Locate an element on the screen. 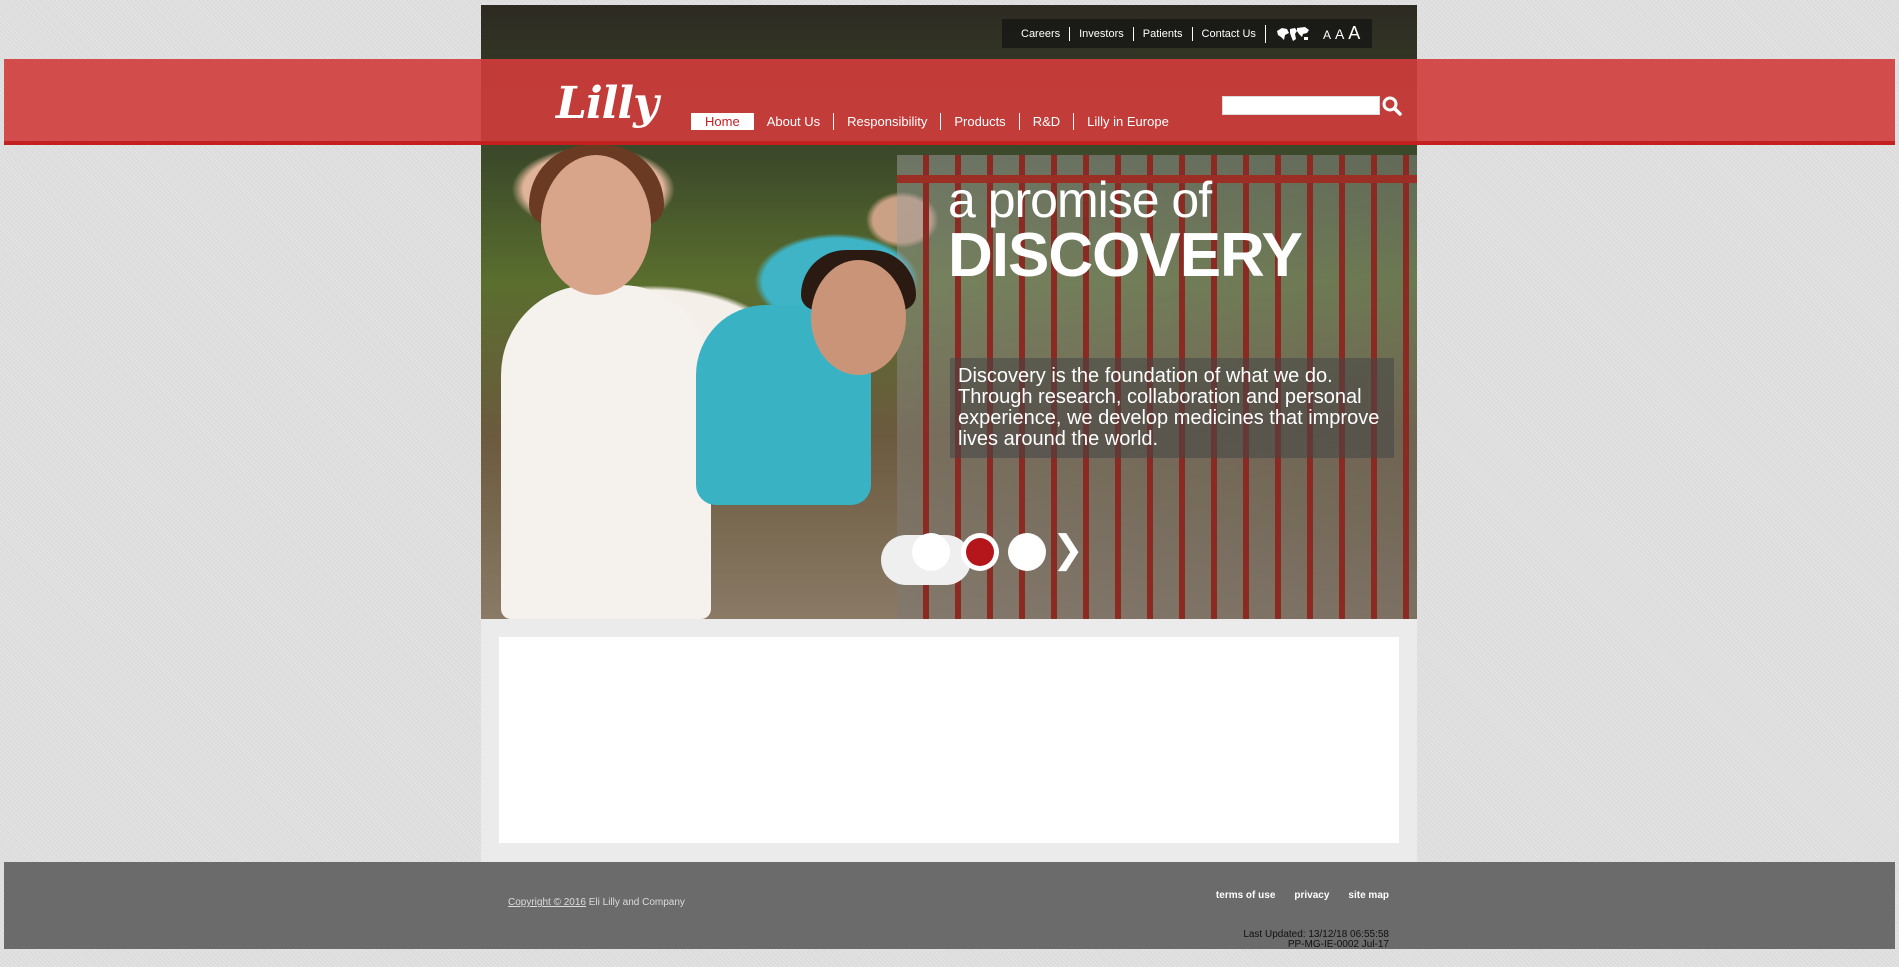  nav-rd: R&D is located at coordinates (1045, 121).